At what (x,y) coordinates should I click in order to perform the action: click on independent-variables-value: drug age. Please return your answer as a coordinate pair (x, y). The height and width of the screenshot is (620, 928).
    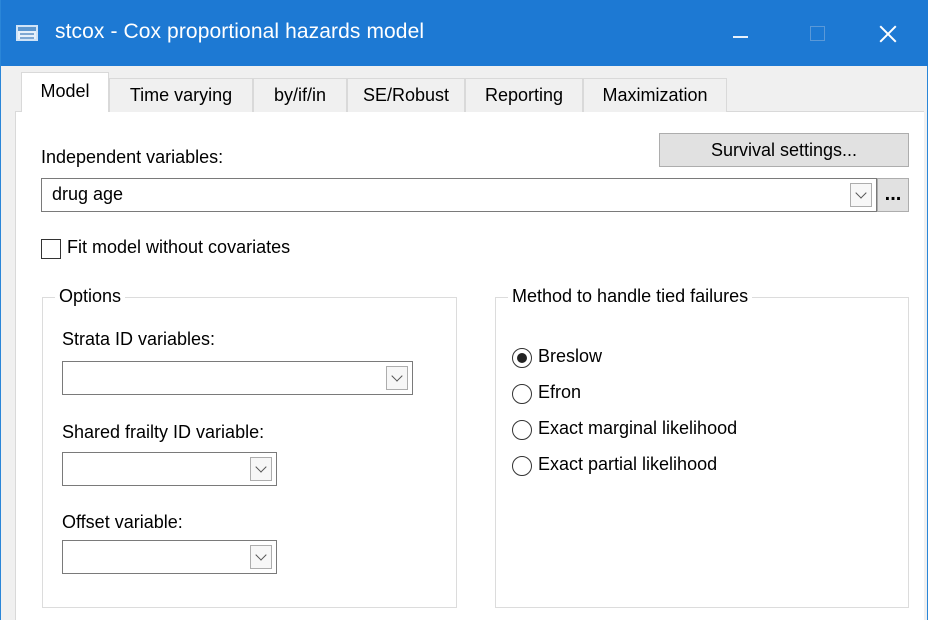
    Looking at the image, I should click on (88, 194).